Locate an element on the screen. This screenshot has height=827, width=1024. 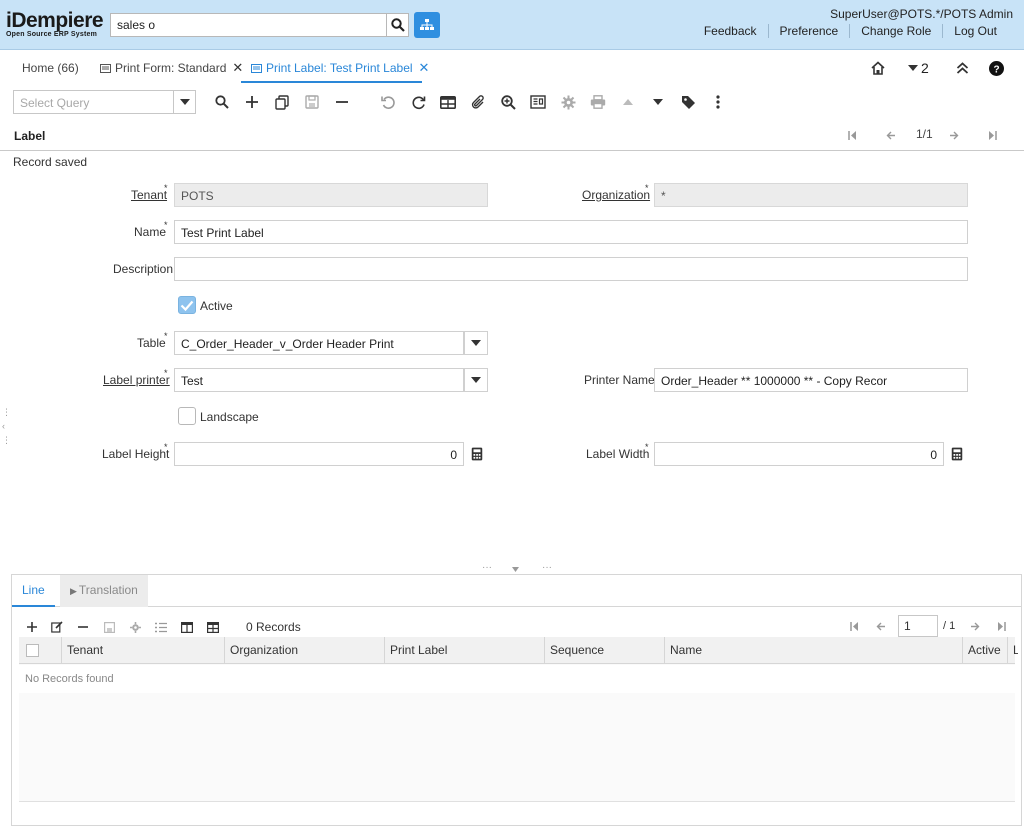
tab-print-label: Print Label: Test Print Label ✕ is located at coordinates (340, 68).